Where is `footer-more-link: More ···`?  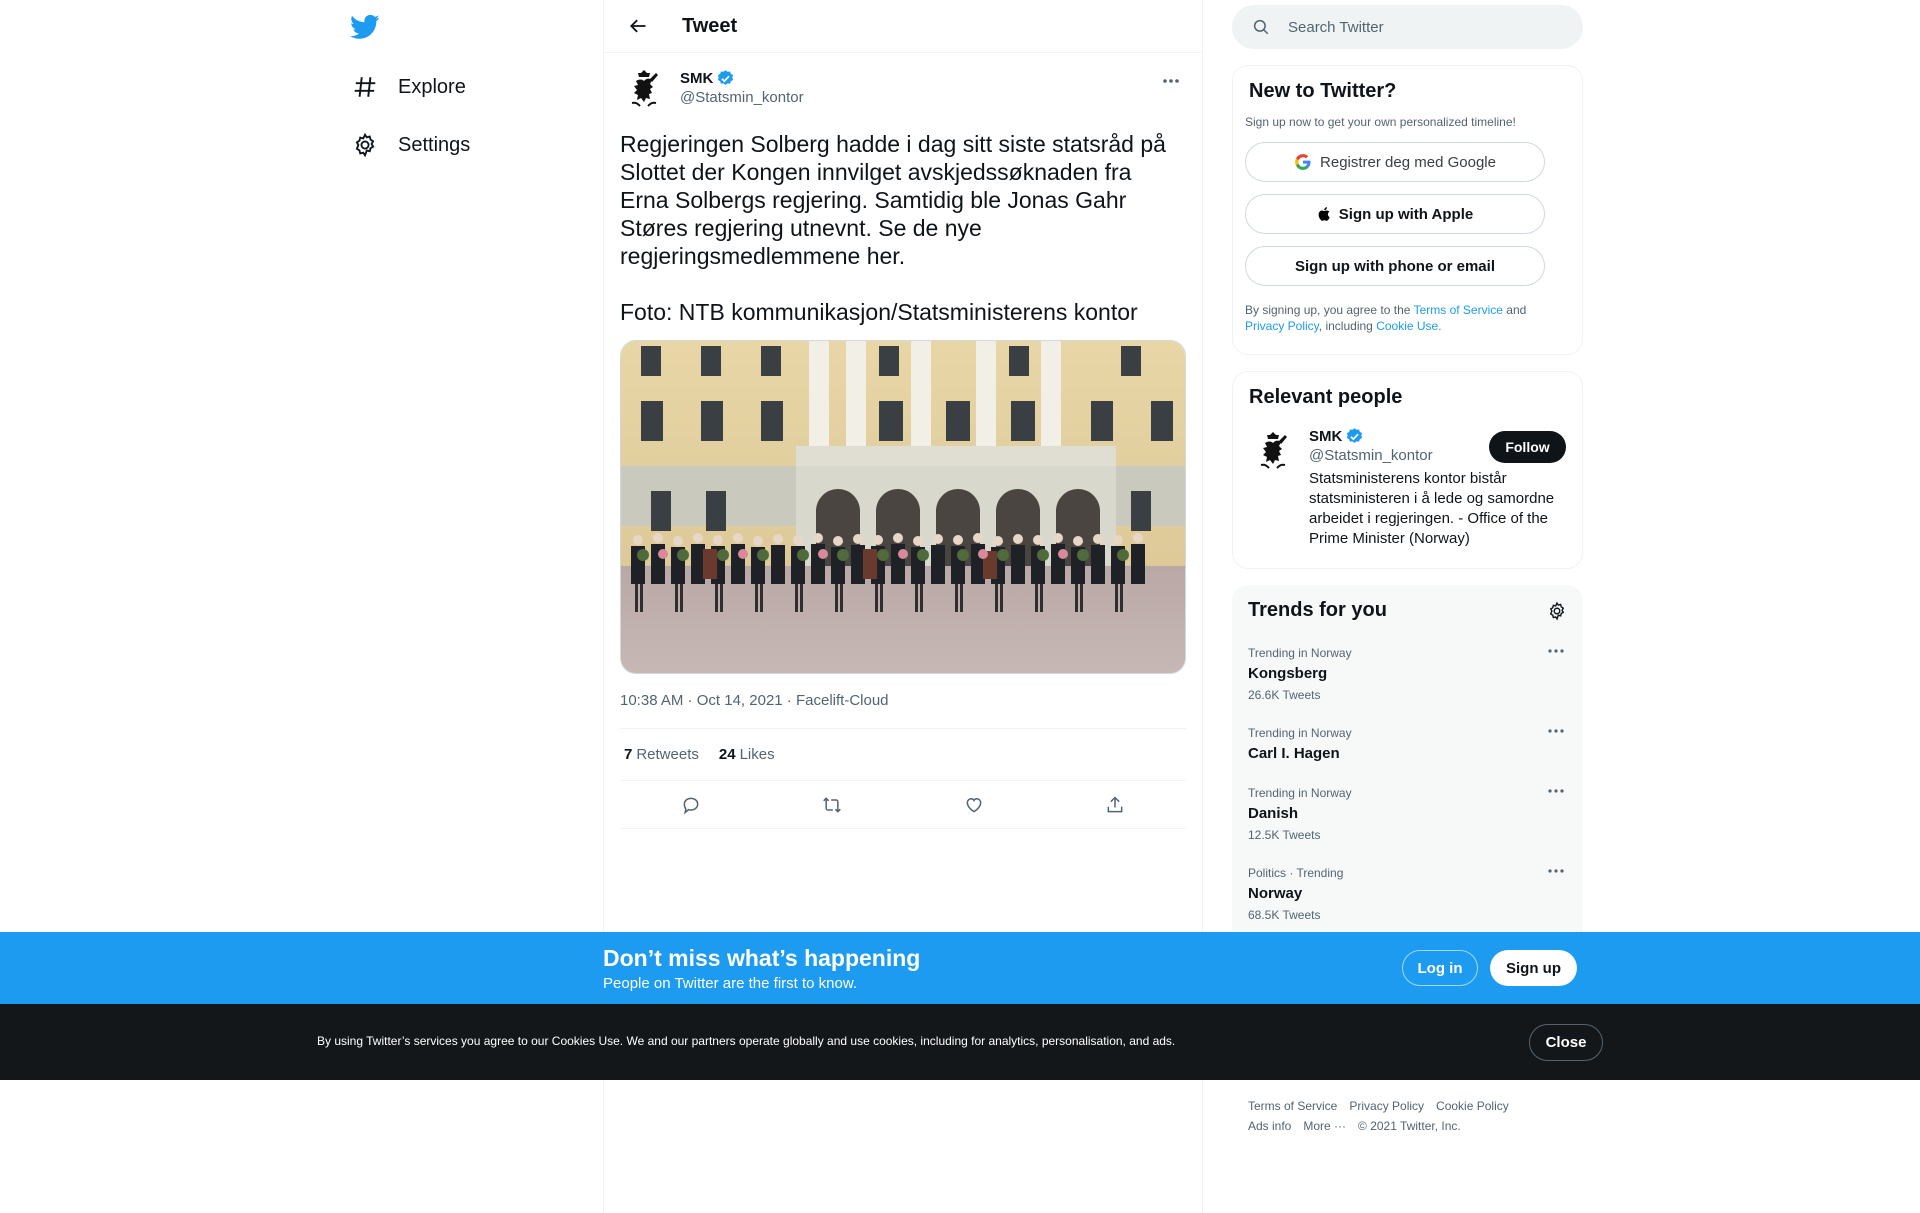 footer-more-link: More ··· is located at coordinates (1324, 1126).